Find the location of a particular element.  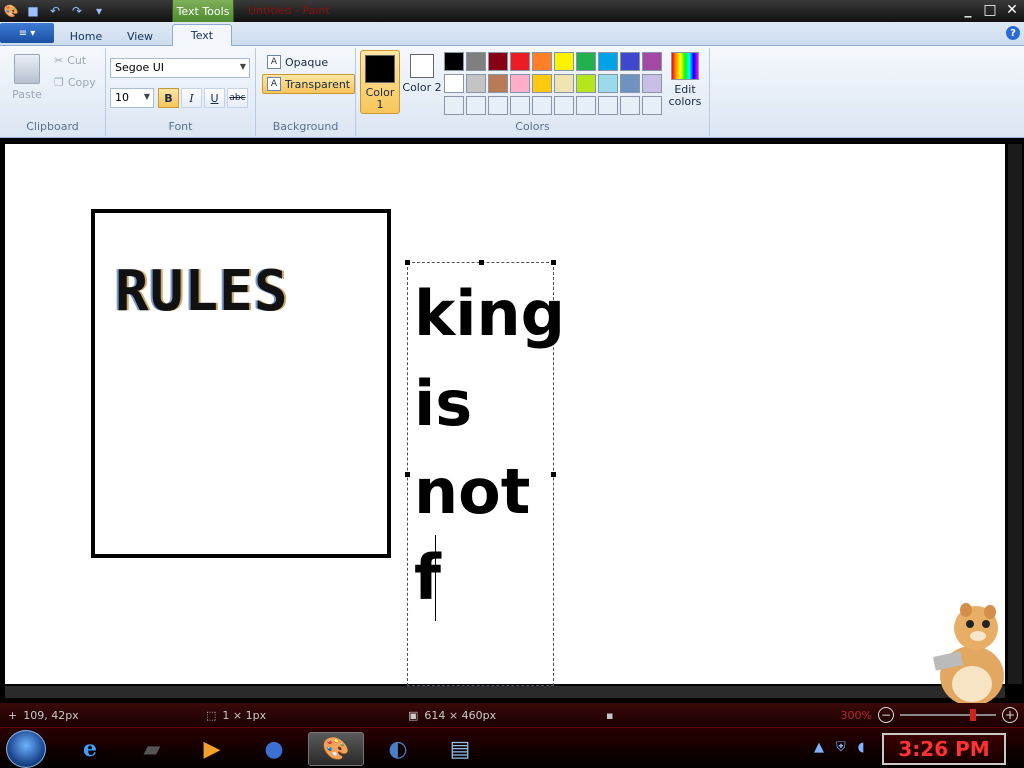

cursor-position: + 109, 42px is located at coordinates (43, 715).